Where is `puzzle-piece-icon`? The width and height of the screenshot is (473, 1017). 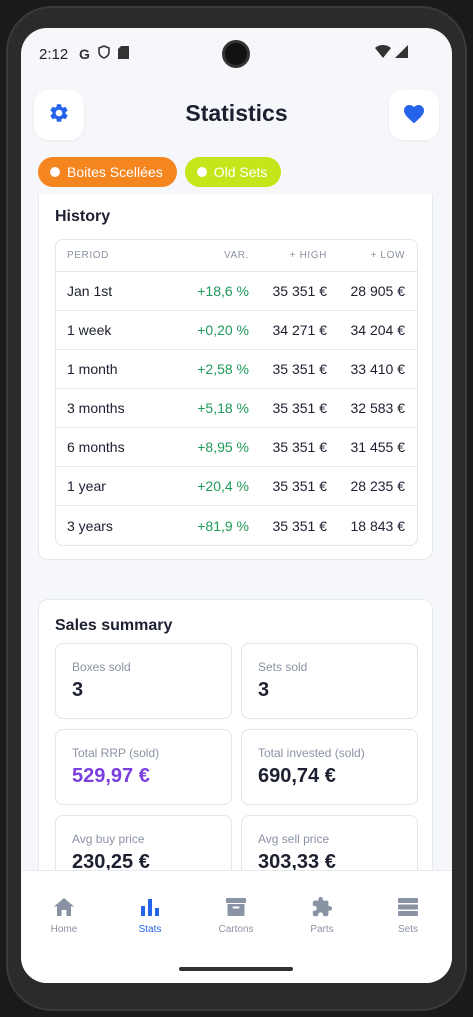
puzzle-piece-icon is located at coordinates (322, 907).